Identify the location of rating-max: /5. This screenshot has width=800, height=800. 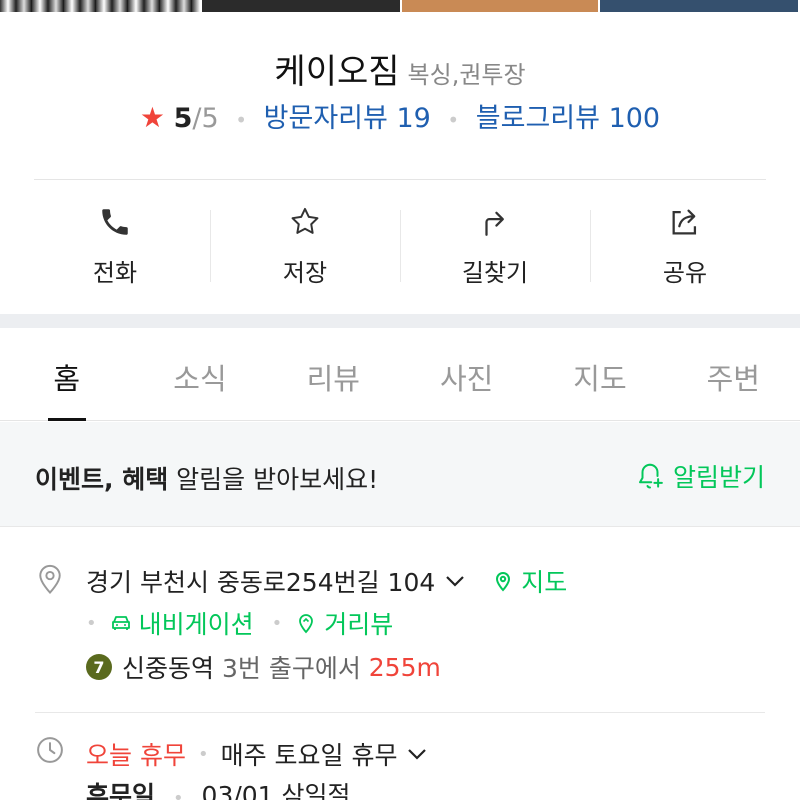
(205, 118).